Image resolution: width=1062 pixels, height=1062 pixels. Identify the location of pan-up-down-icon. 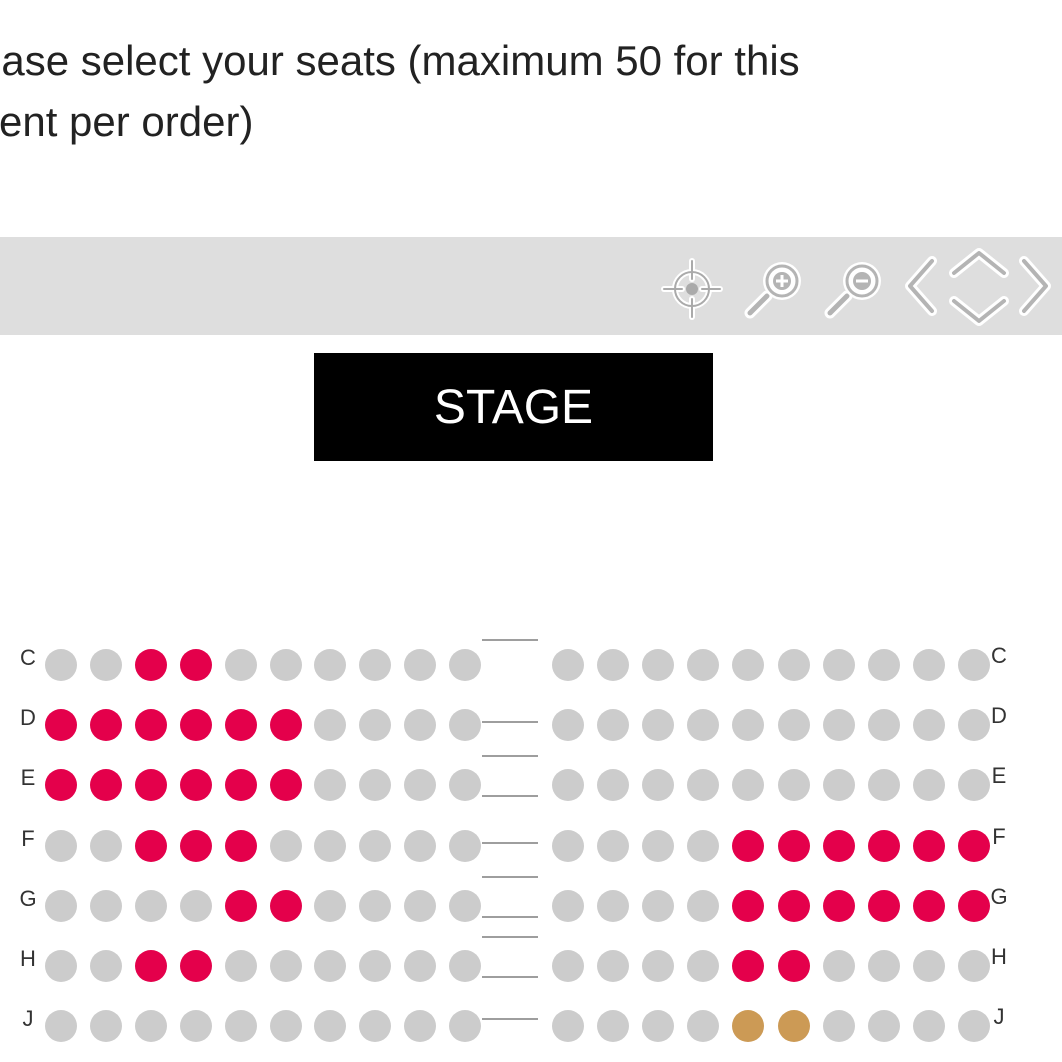
(979, 286).